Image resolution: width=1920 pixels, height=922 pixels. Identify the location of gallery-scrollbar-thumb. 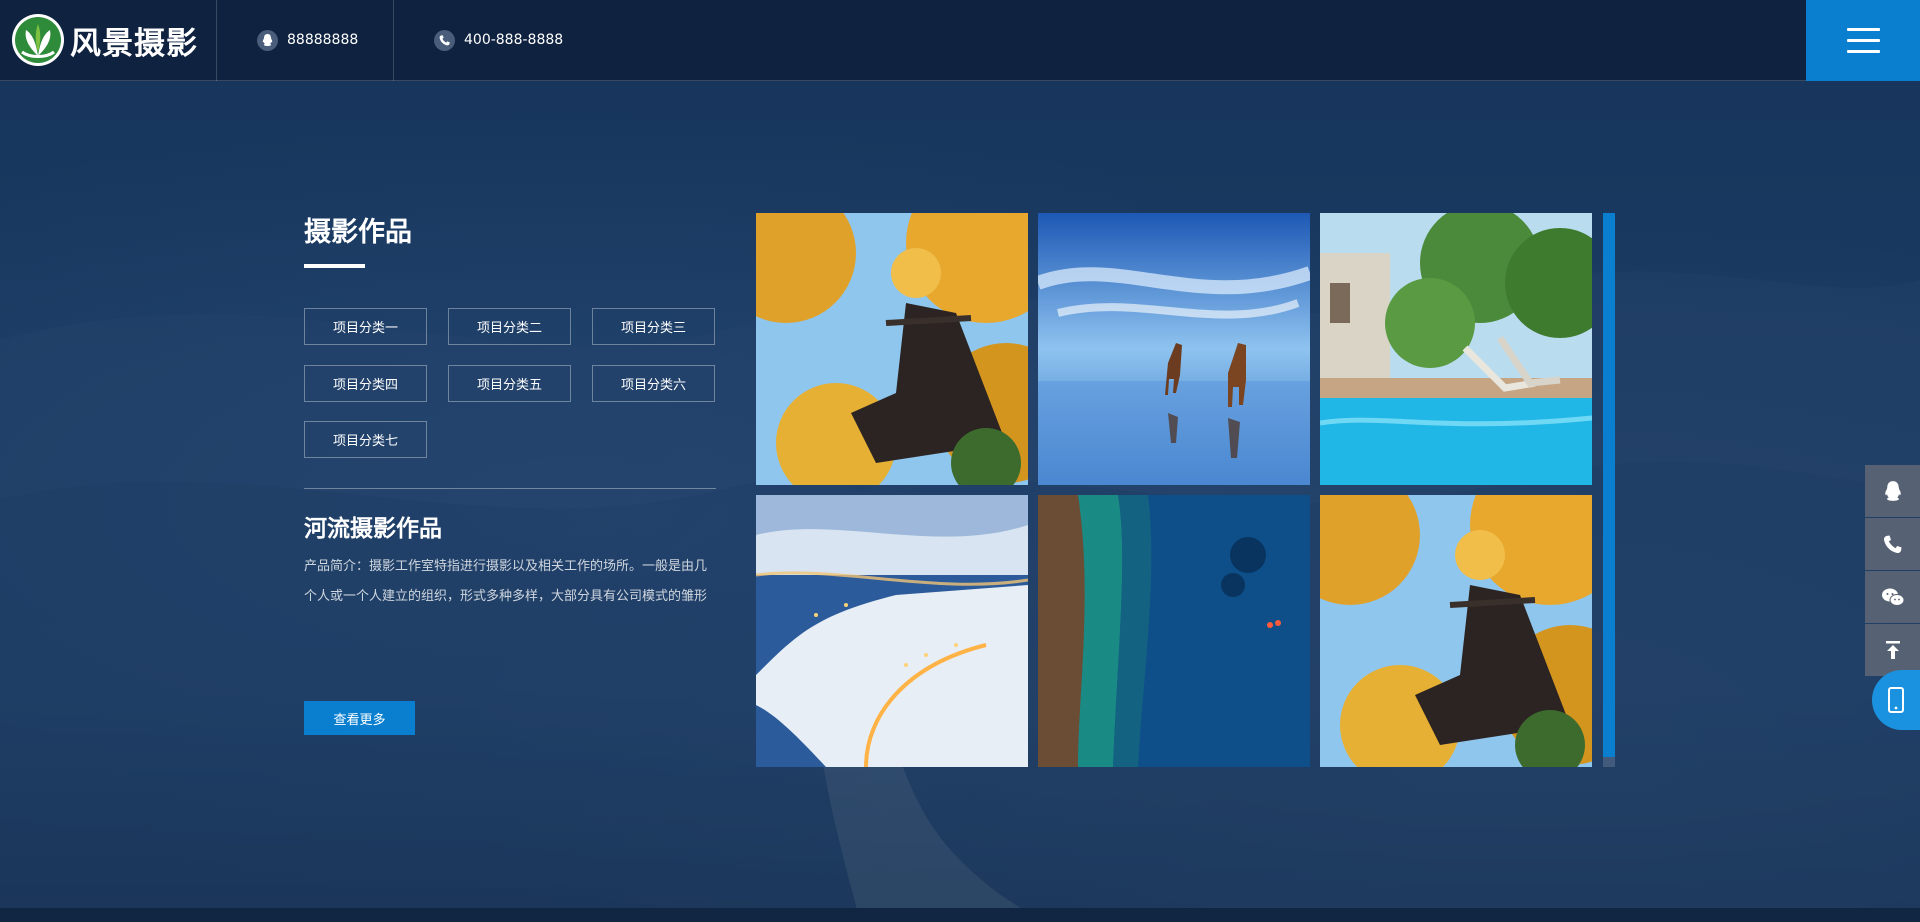
(1609, 485).